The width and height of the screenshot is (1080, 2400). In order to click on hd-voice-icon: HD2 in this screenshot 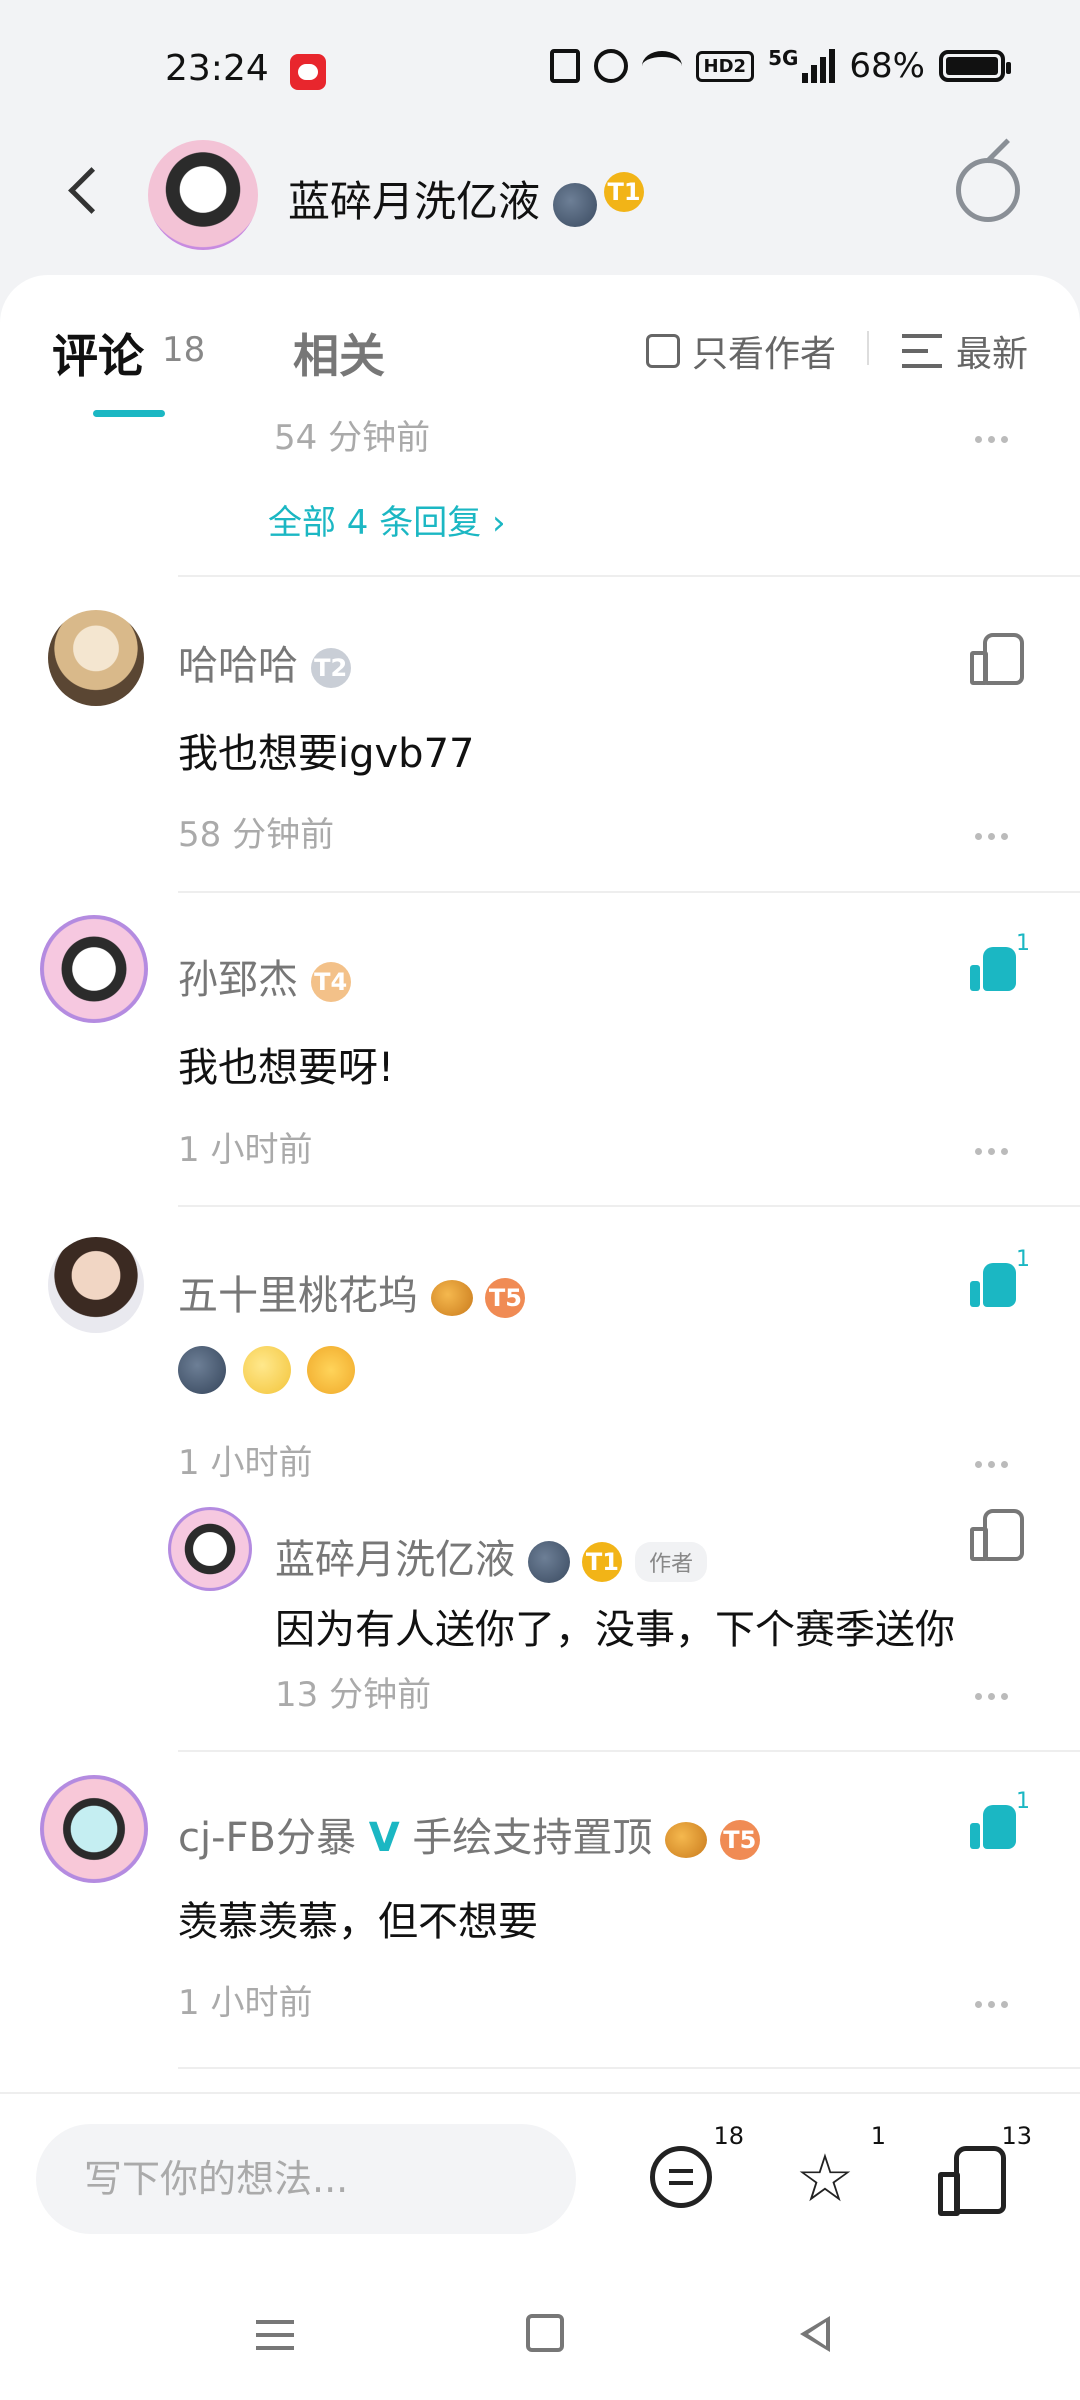, I will do `click(725, 66)`.